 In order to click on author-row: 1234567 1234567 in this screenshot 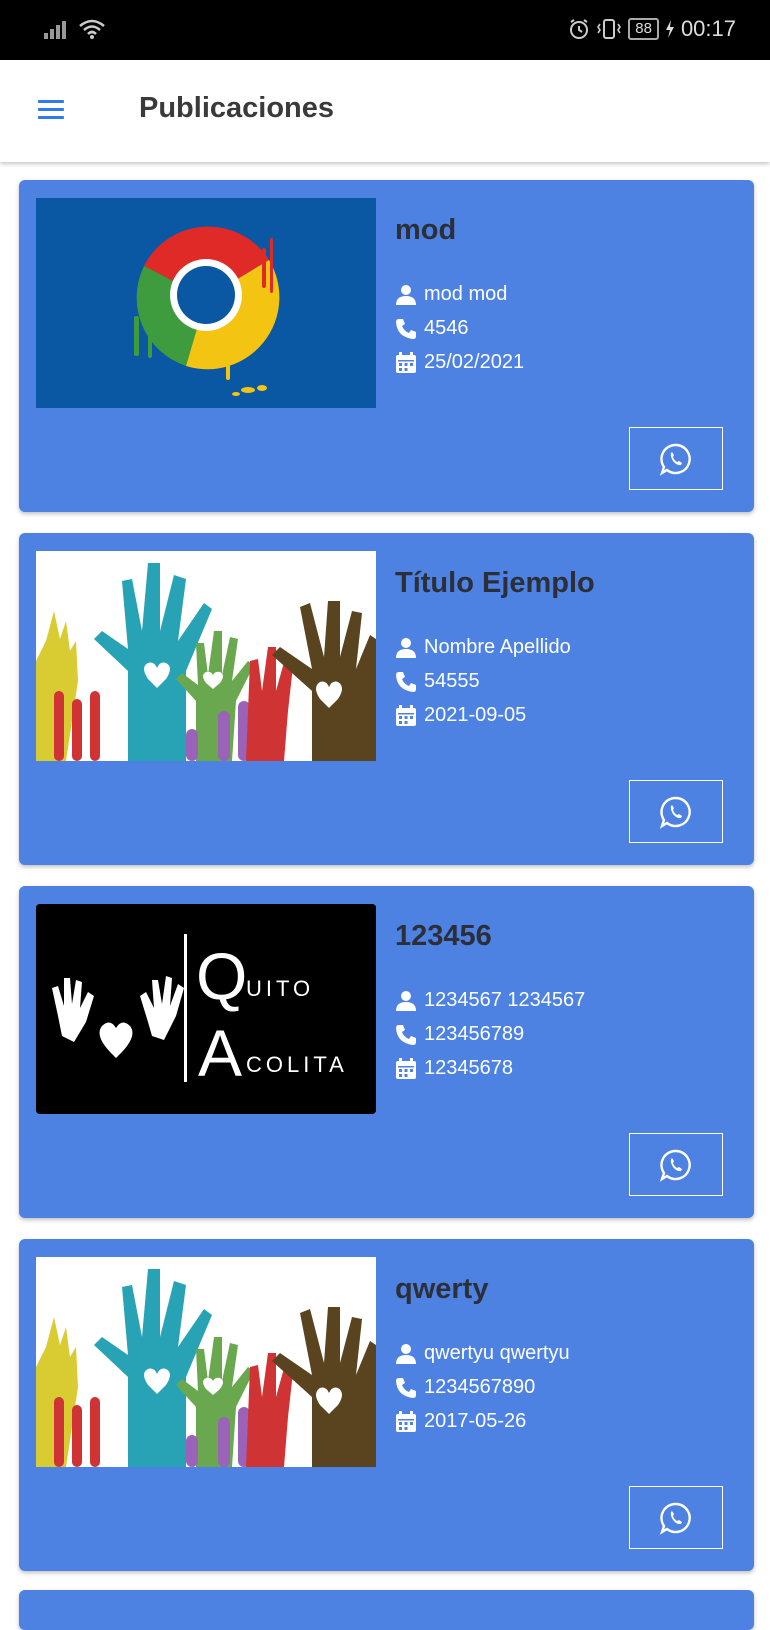, I will do `click(490, 1000)`.